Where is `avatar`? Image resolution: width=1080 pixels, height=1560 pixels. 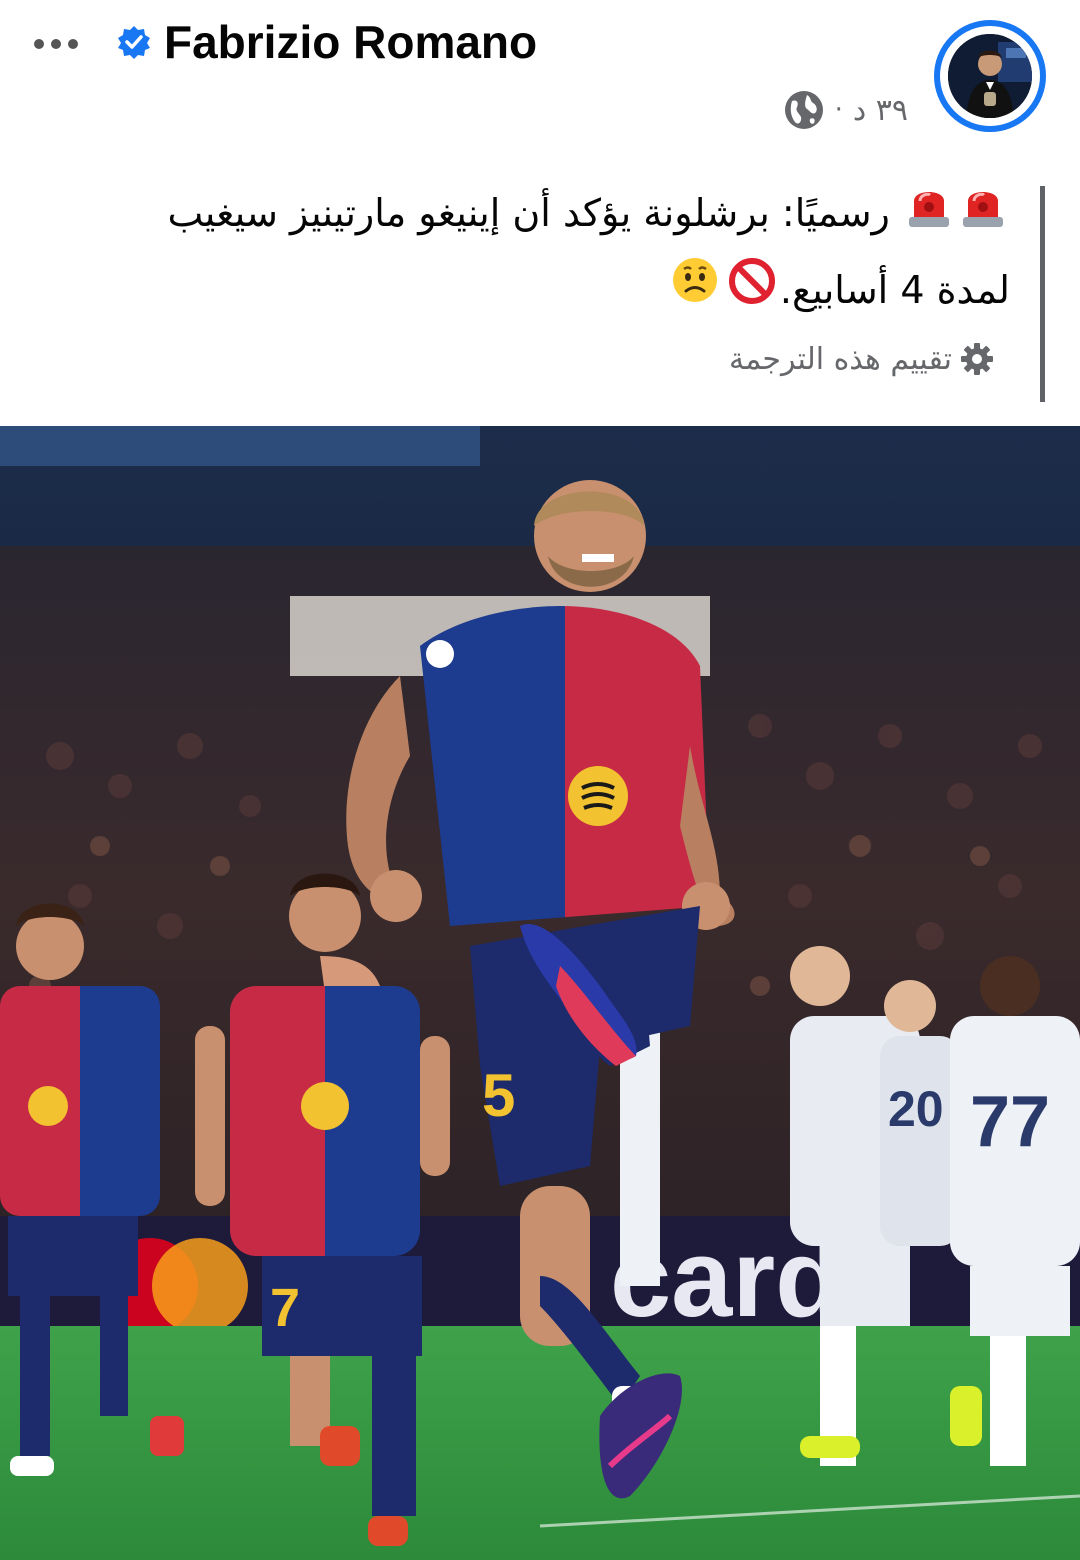
avatar is located at coordinates (990, 76).